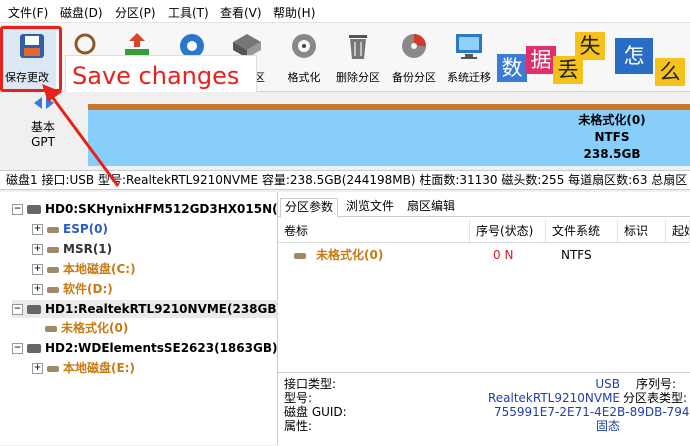 This screenshot has width=690, height=446. What do you see at coordinates (241, 12) in the screenshot?
I see `menu-view: 查看(V)` at bounding box center [241, 12].